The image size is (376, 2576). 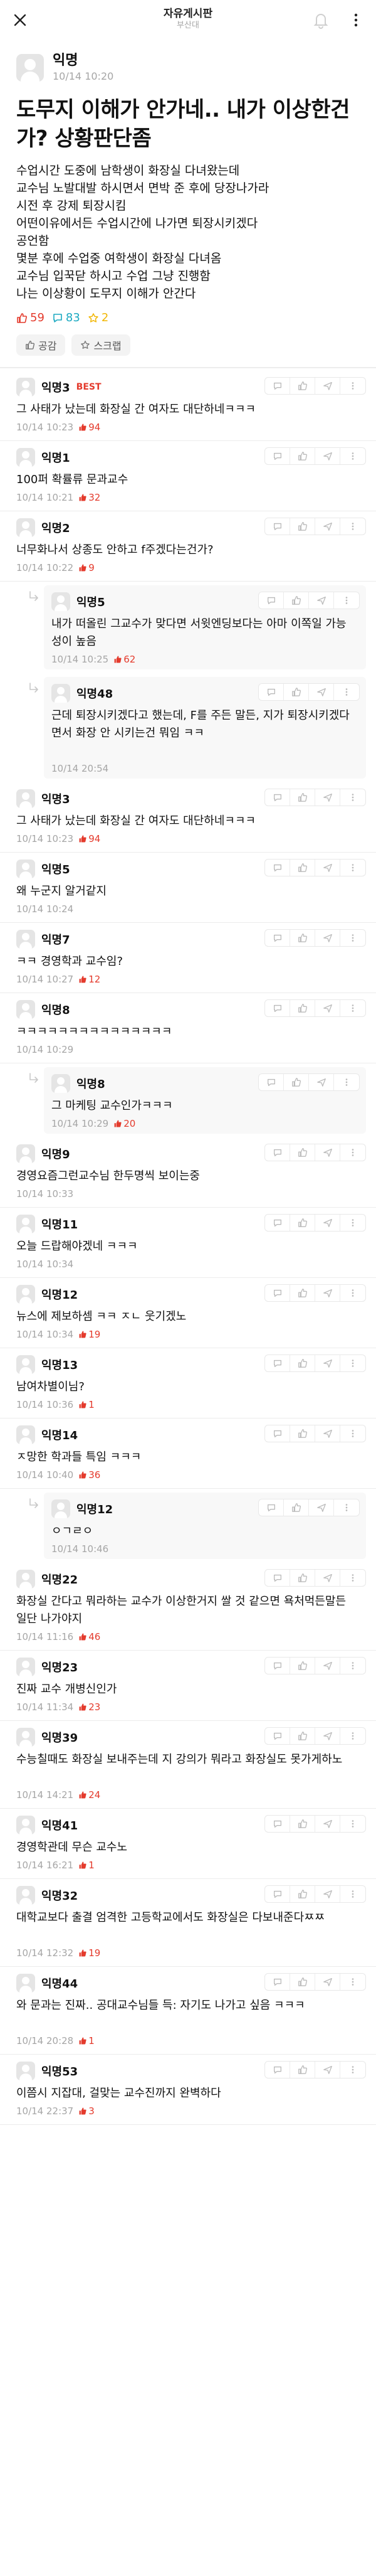 I want to click on like-button: 공감, so click(x=41, y=345).